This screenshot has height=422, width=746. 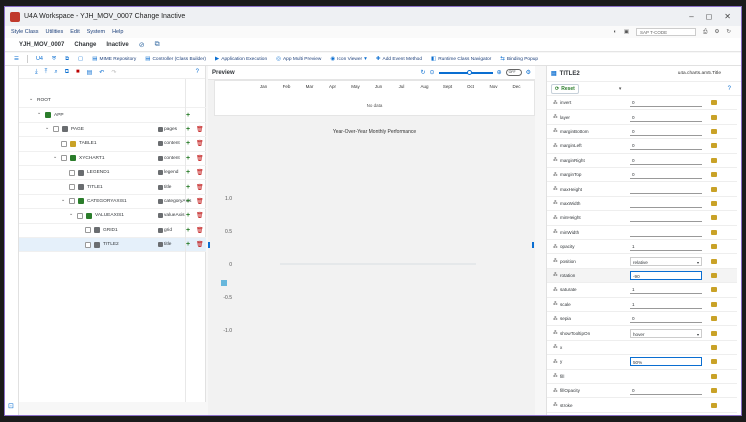 What do you see at coordinates (67, 72) in the screenshot?
I see `copy-node-icon: ⧉` at bounding box center [67, 72].